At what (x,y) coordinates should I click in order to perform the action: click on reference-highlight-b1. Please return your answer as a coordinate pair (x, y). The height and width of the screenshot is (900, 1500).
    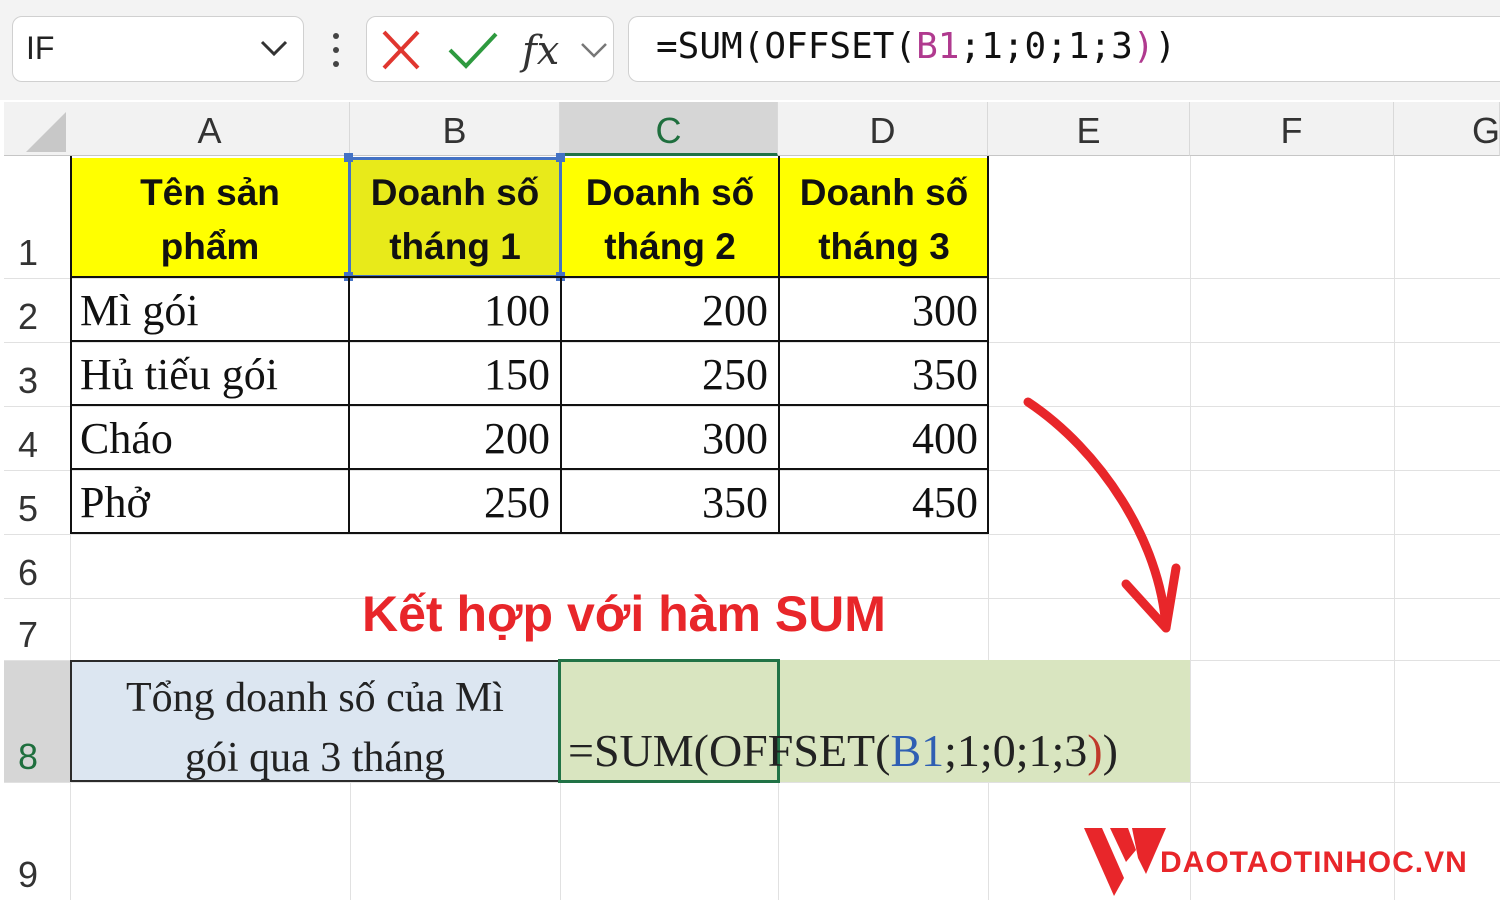
    Looking at the image, I should click on (455, 217).